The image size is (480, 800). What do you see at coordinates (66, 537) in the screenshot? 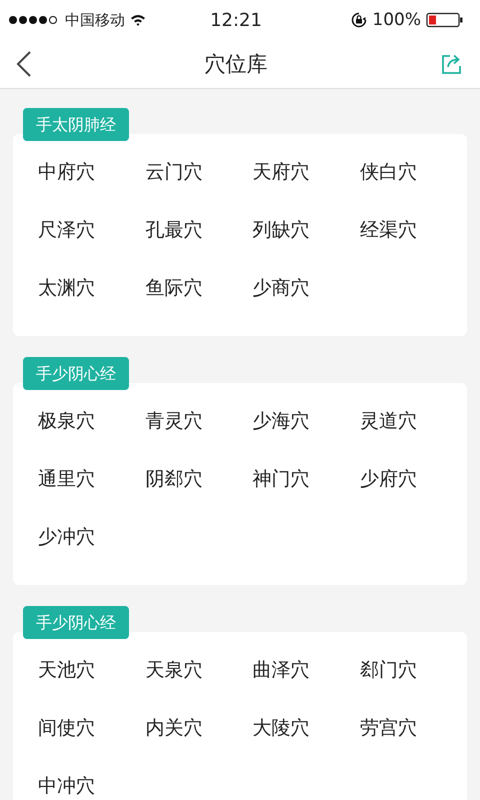
I see `acupoint-item: 少冲穴` at bounding box center [66, 537].